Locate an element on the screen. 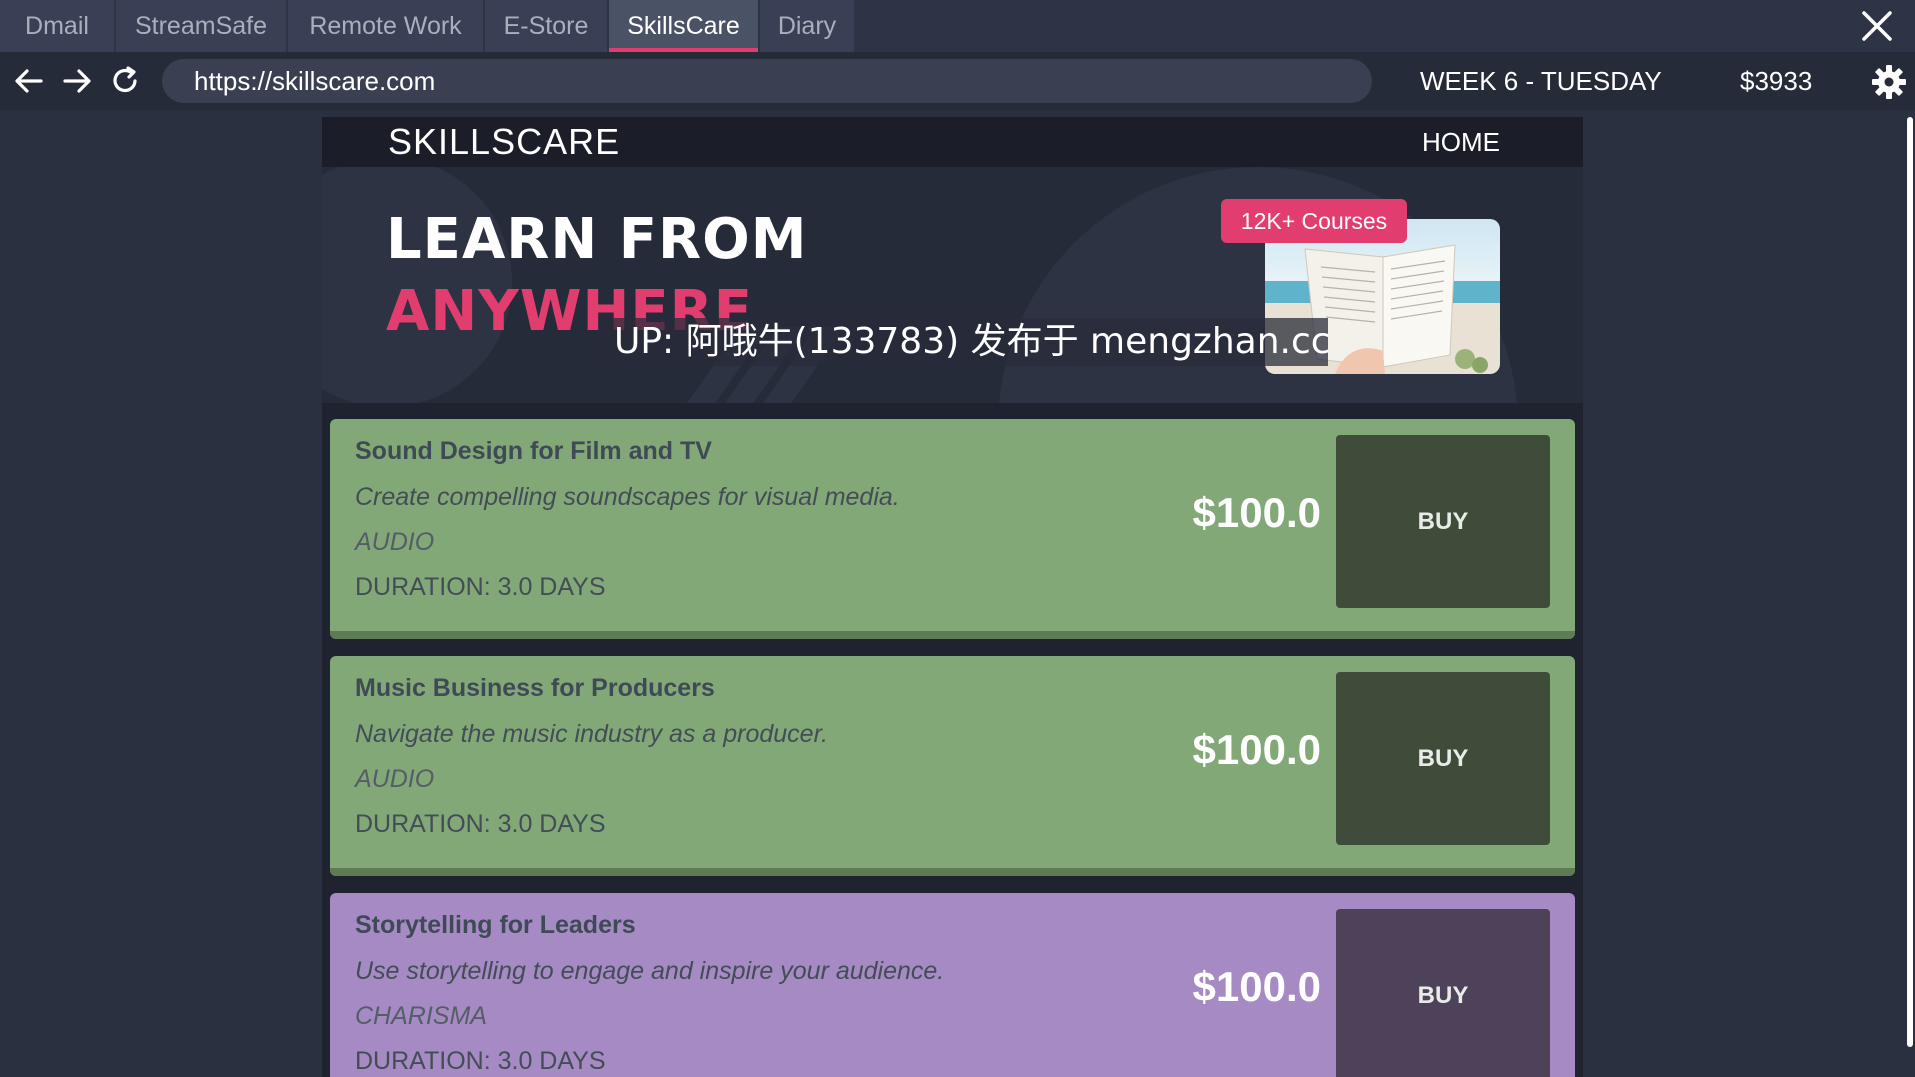 The image size is (1915, 1077). site-header: SKILLSCARE HOME is located at coordinates (952, 142).